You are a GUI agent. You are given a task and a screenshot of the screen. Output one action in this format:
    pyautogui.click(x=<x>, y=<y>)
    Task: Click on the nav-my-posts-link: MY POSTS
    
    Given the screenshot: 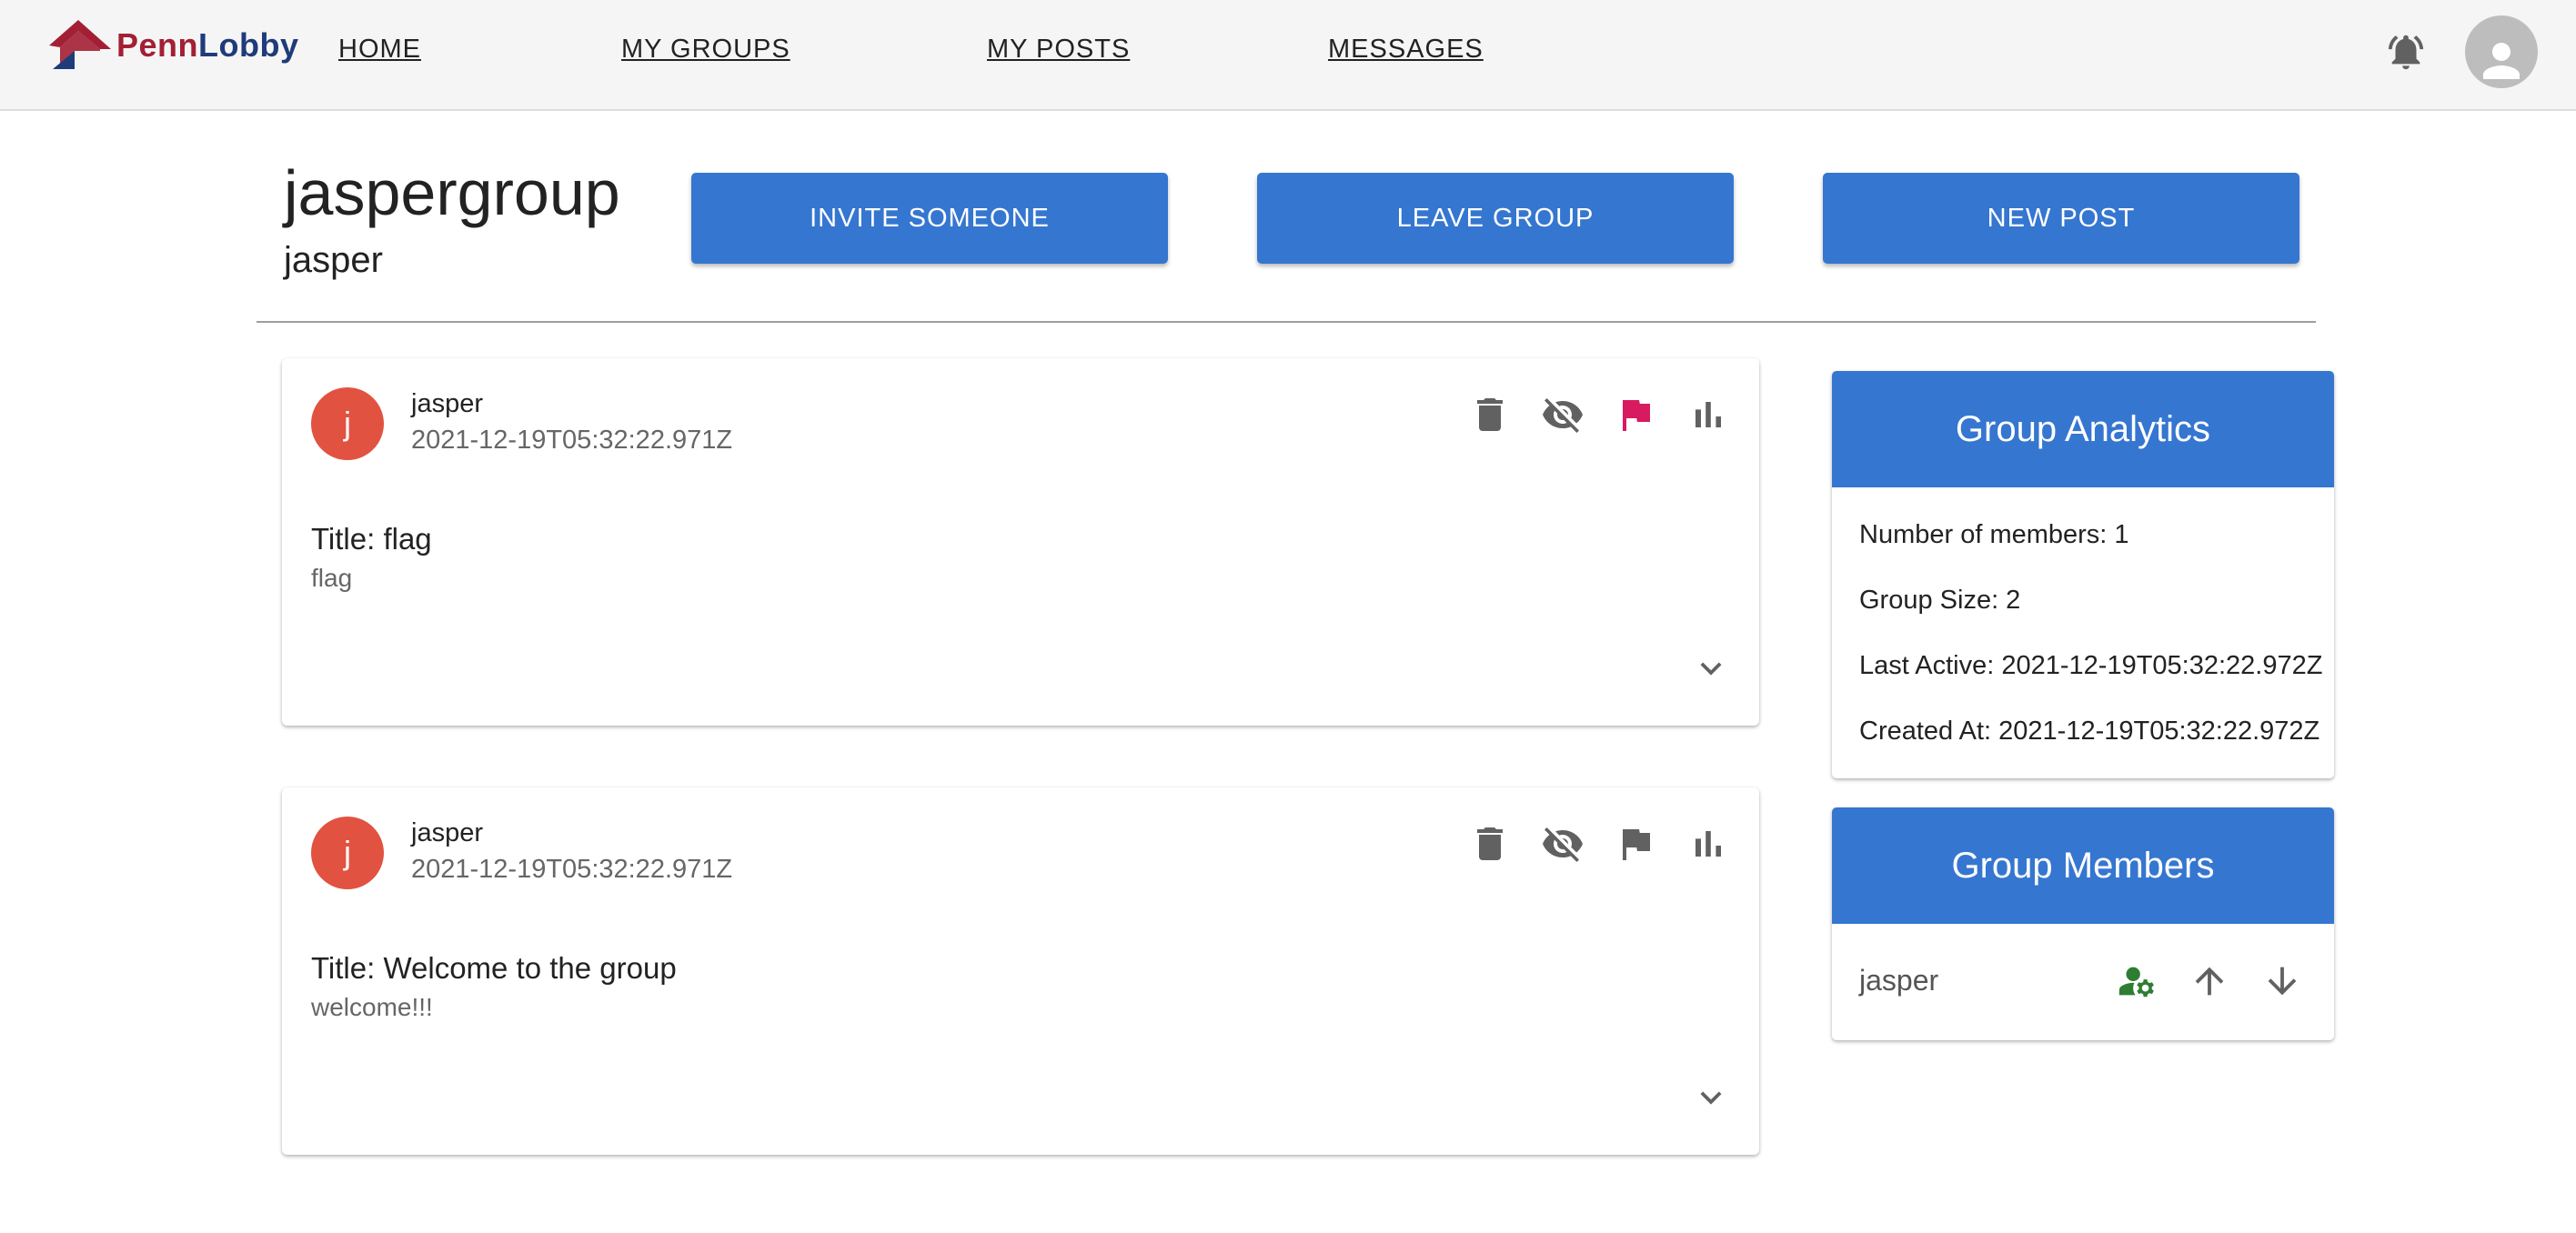 What is the action you would take?
    pyautogui.click(x=1058, y=50)
    